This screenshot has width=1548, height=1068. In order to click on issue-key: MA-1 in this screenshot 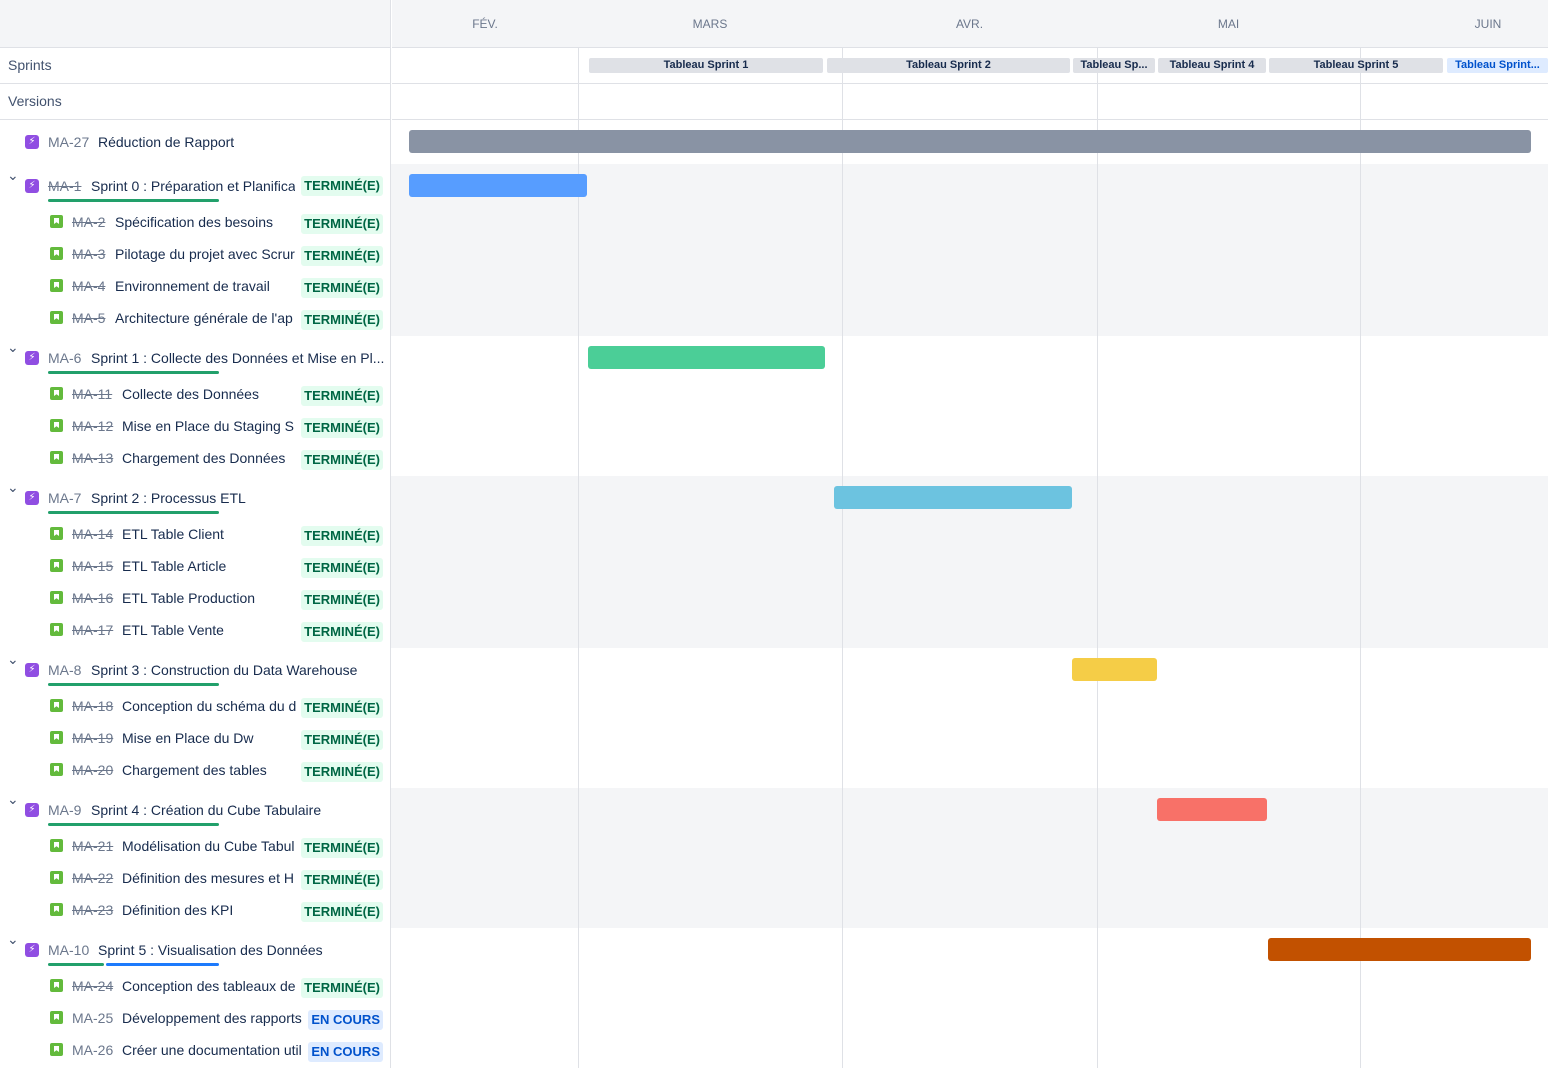, I will do `click(64, 186)`.